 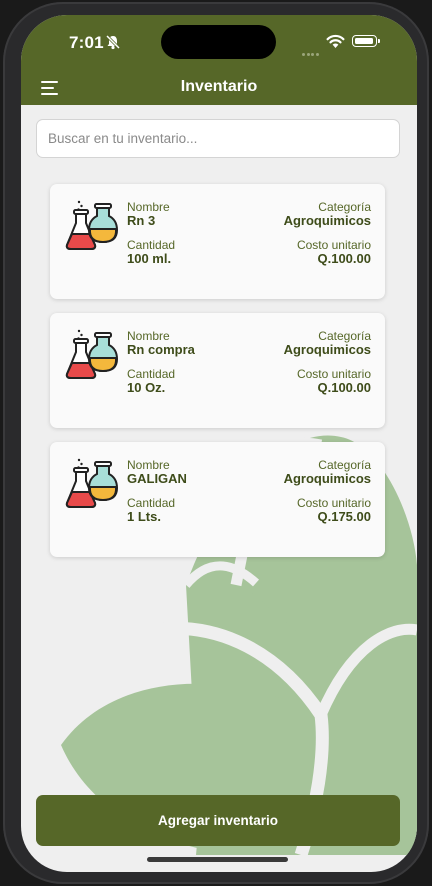 What do you see at coordinates (161, 349) in the screenshot?
I see `item-name: Rn compra` at bounding box center [161, 349].